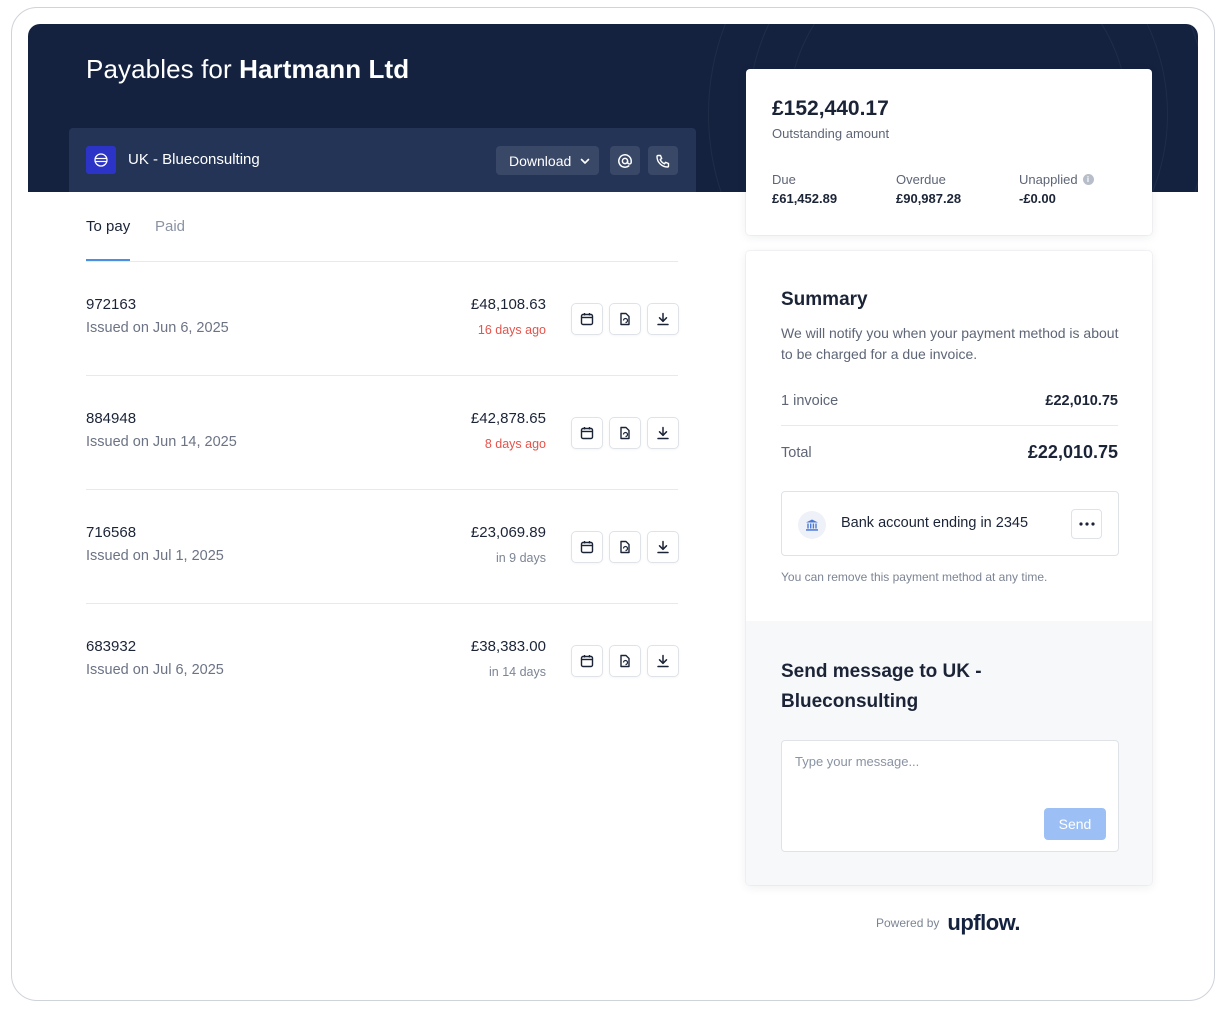 Image resolution: width=1226 pixels, height=1016 pixels. What do you see at coordinates (520, 558) in the screenshot?
I see `invoice-due-status: in 9 days` at bounding box center [520, 558].